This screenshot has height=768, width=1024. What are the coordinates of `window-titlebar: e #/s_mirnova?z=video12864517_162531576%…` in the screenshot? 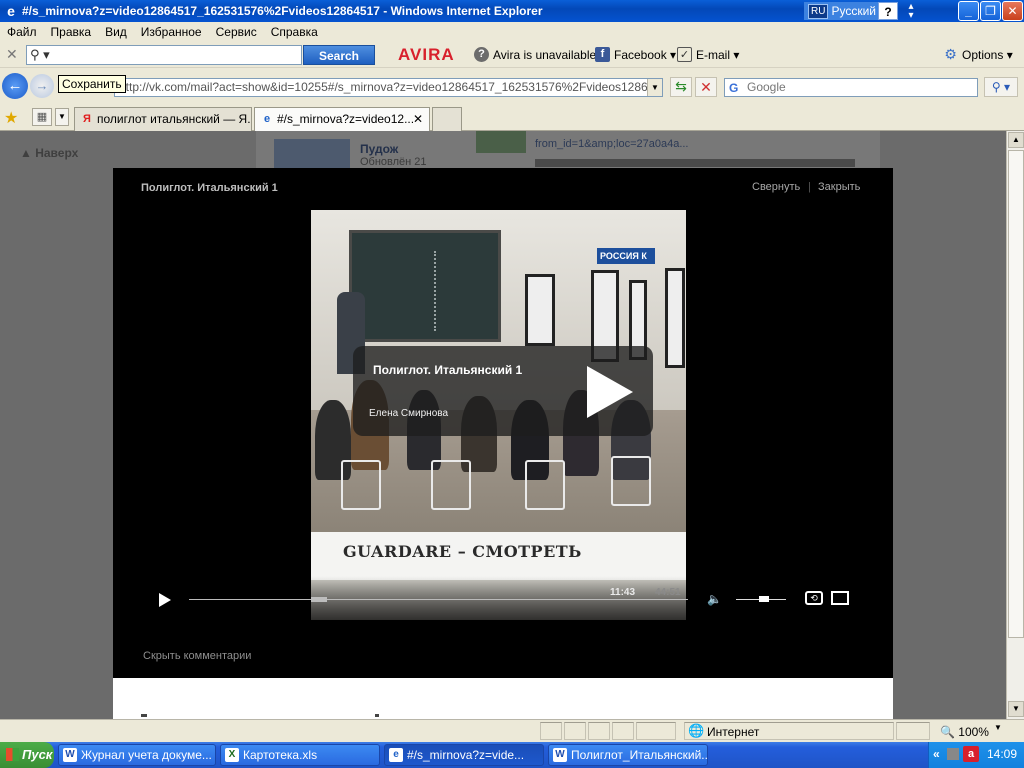 It's located at (512, 11).